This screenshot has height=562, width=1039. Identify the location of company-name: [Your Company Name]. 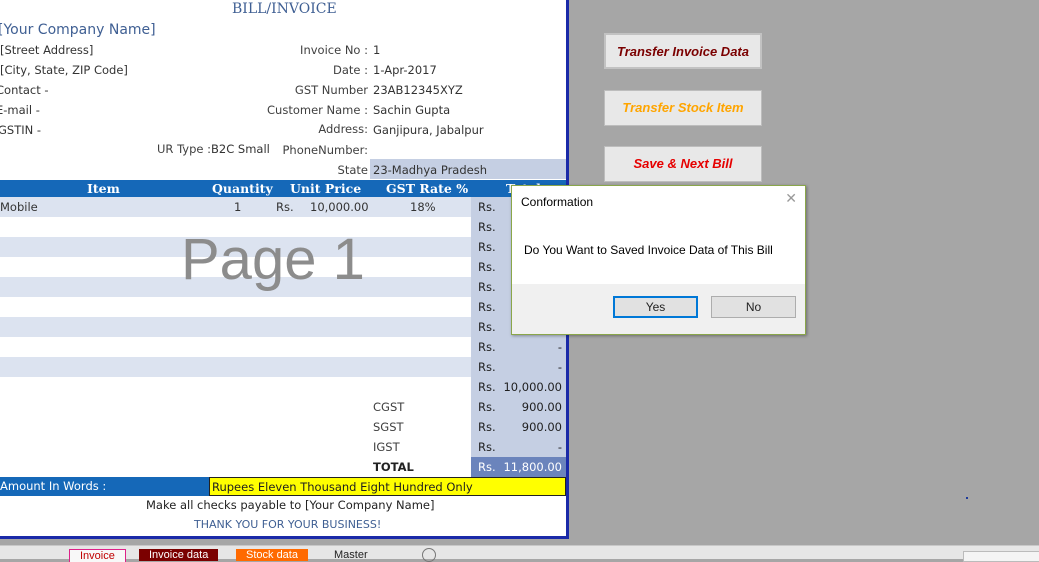
(78, 30).